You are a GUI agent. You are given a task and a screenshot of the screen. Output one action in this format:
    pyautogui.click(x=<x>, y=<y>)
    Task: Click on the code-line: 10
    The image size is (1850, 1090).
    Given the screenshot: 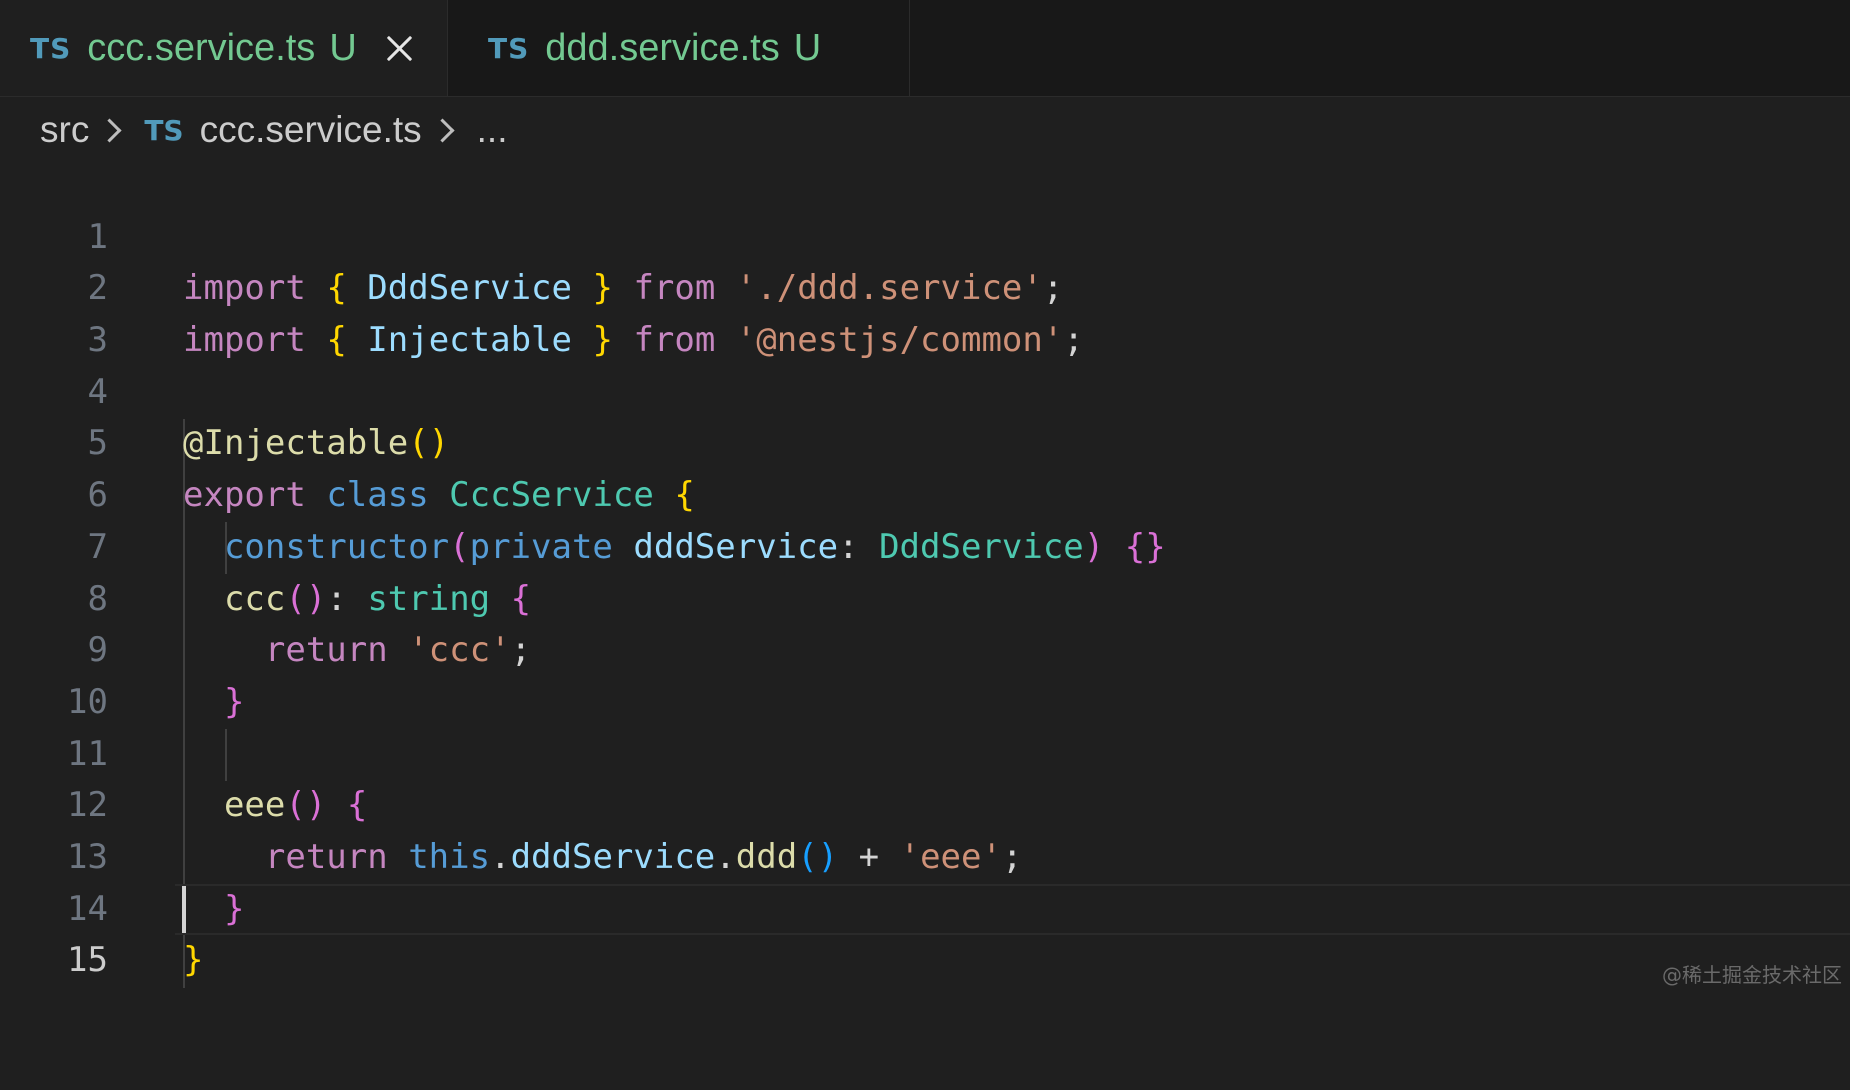 What is the action you would take?
    pyautogui.click(x=925, y=673)
    